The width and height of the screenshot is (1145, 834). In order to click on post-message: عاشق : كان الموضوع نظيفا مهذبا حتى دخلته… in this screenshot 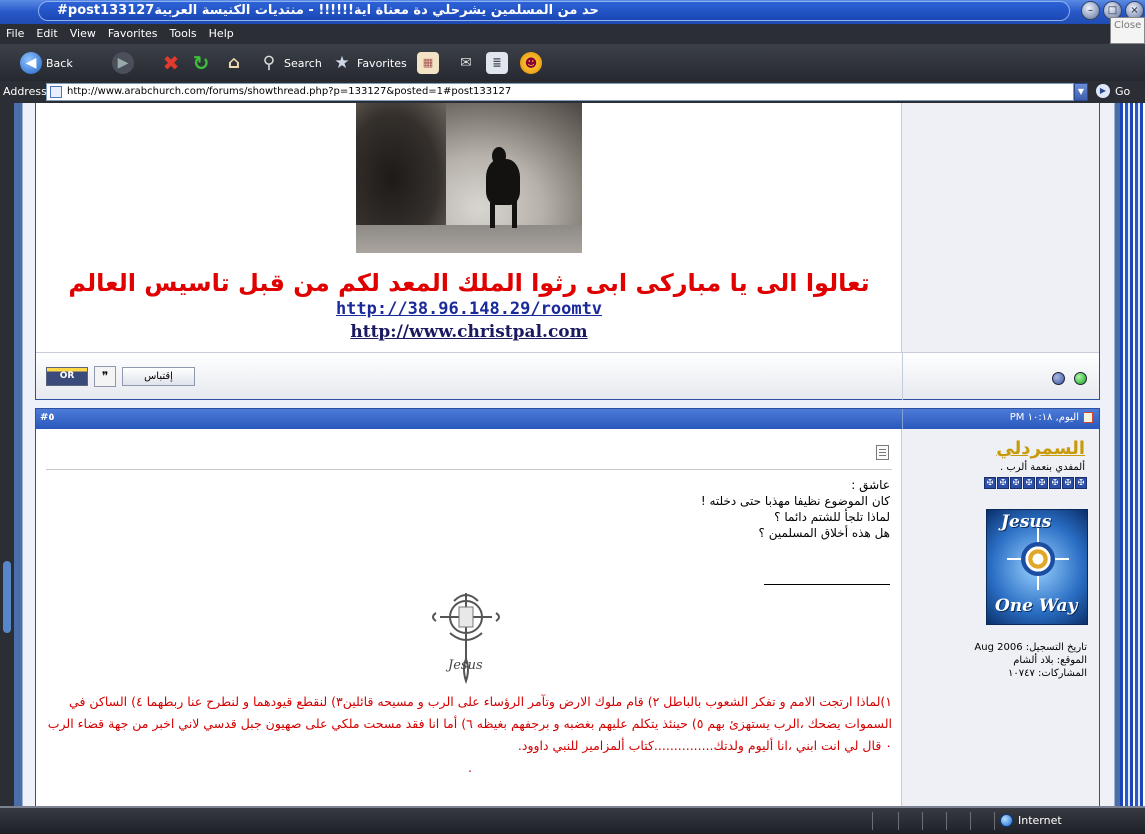, I will do `click(795, 509)`.